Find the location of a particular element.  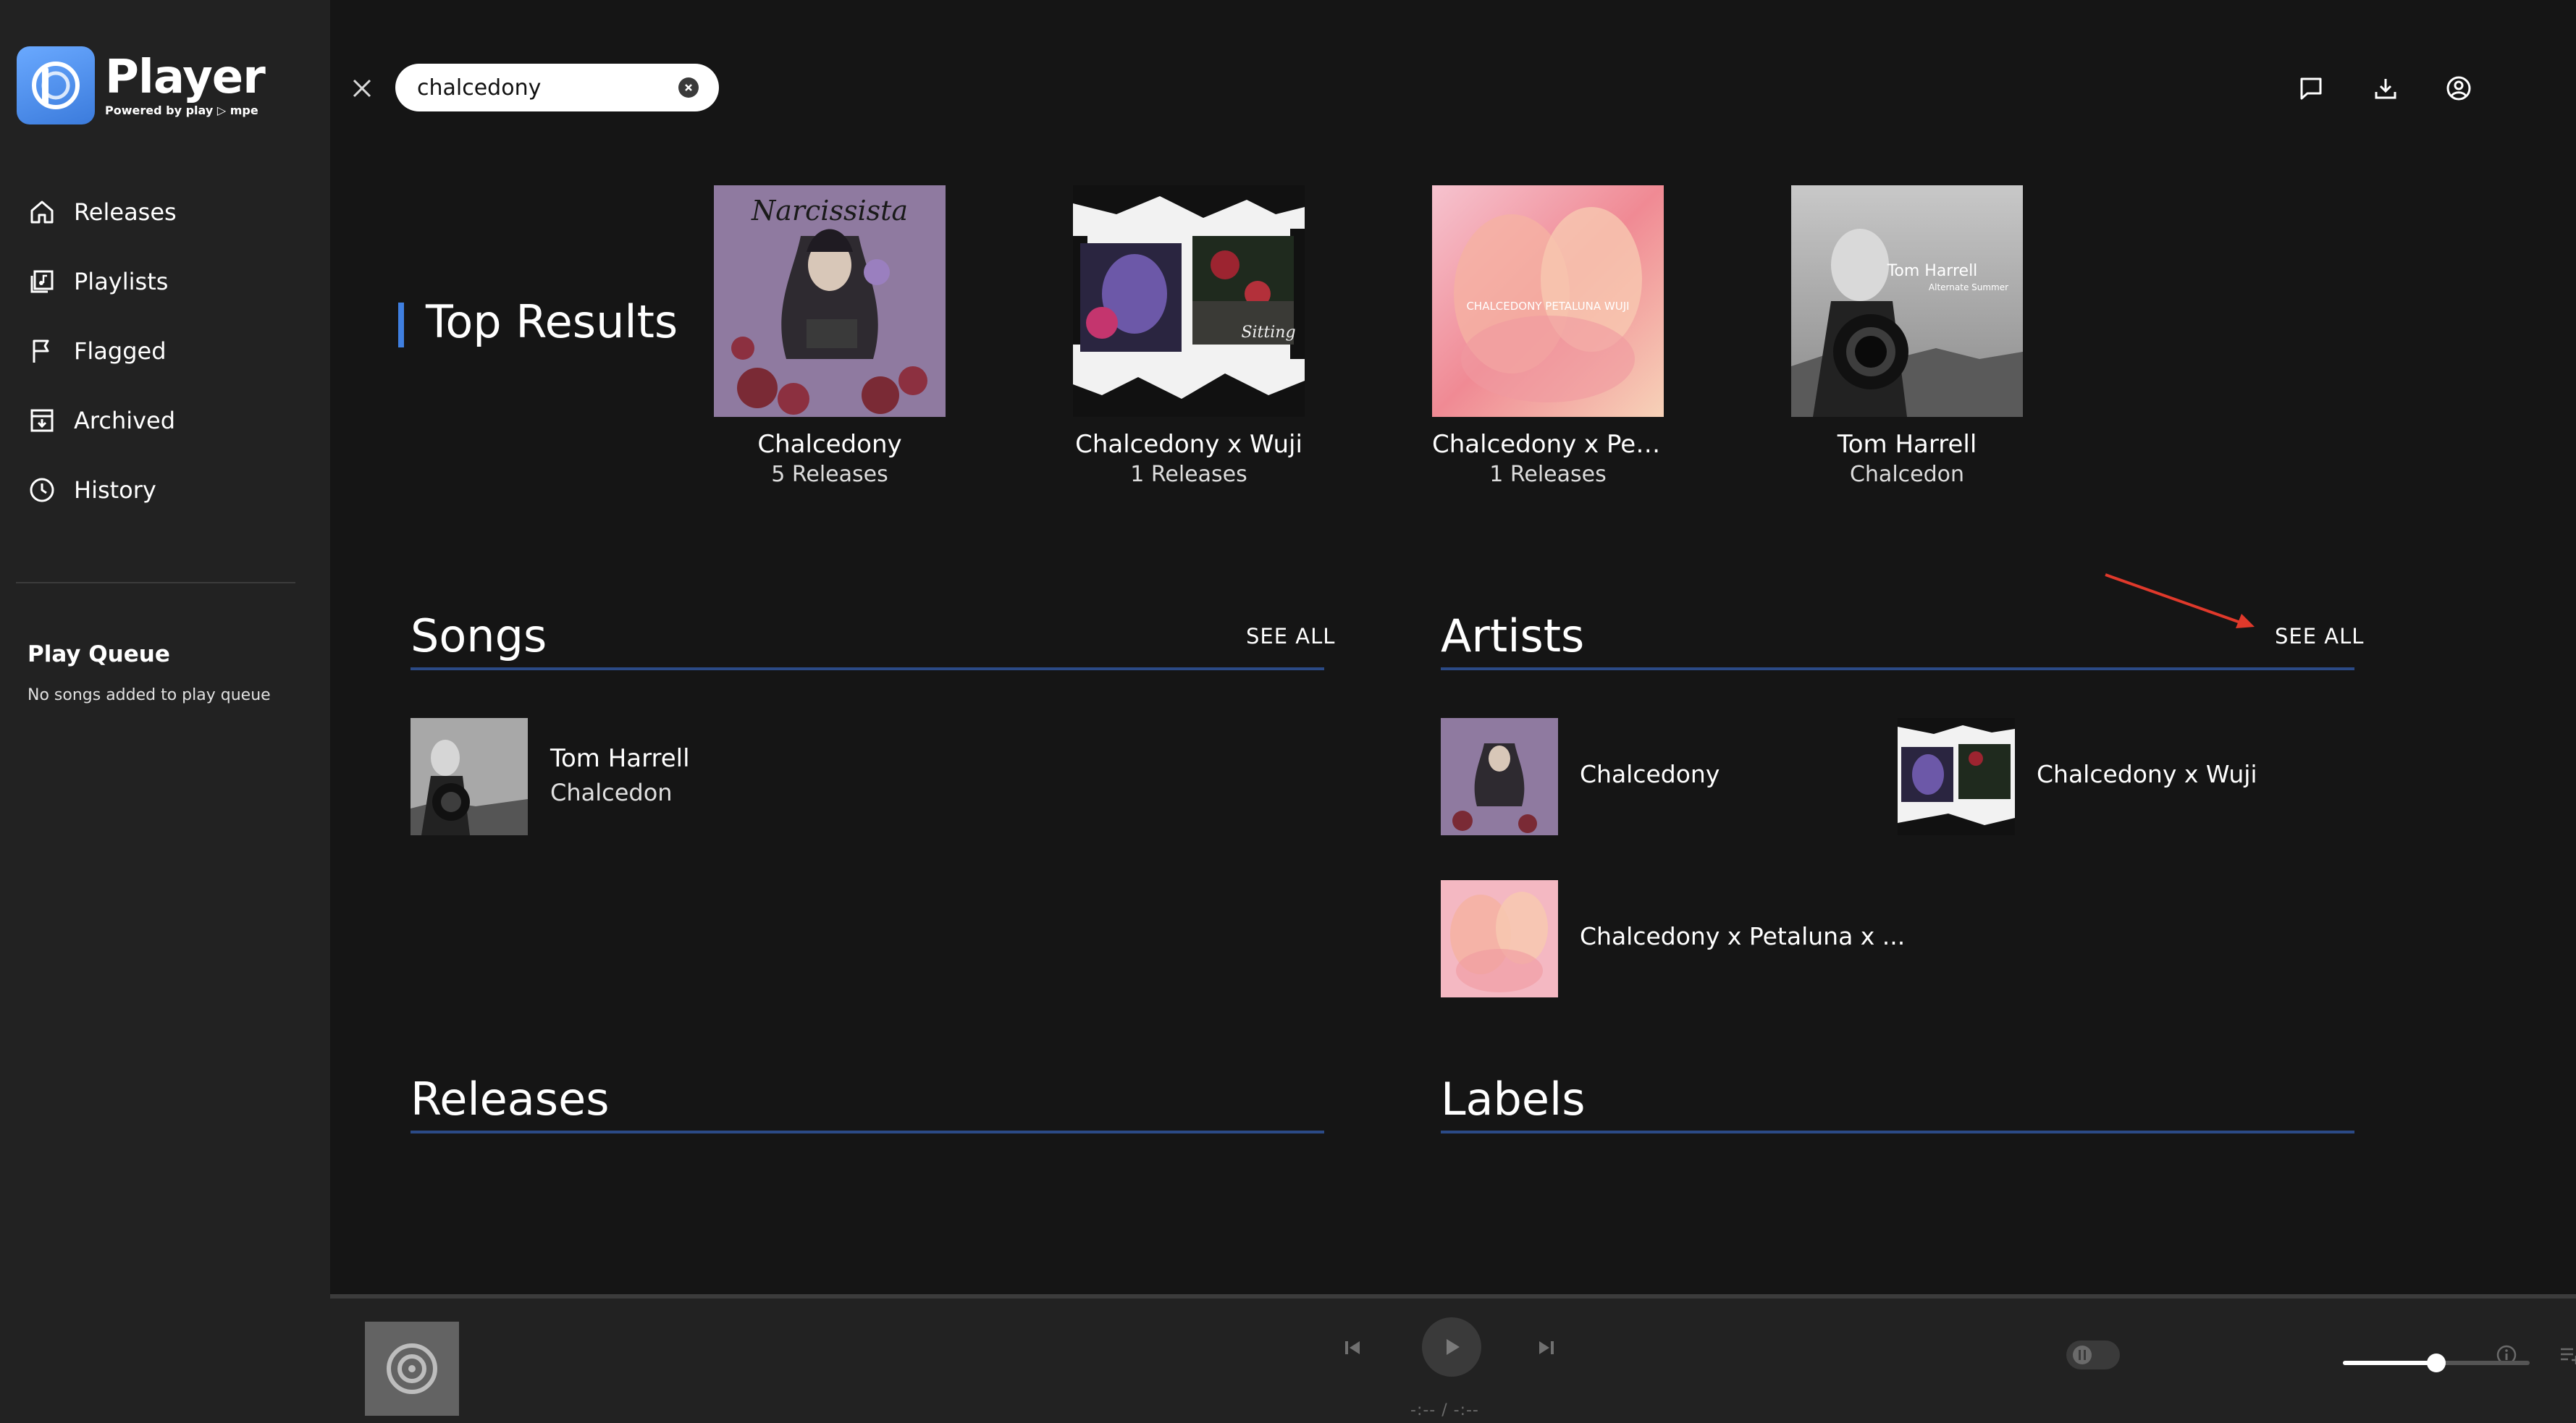

releases-section-divider is located at coordinates (867, 1132).